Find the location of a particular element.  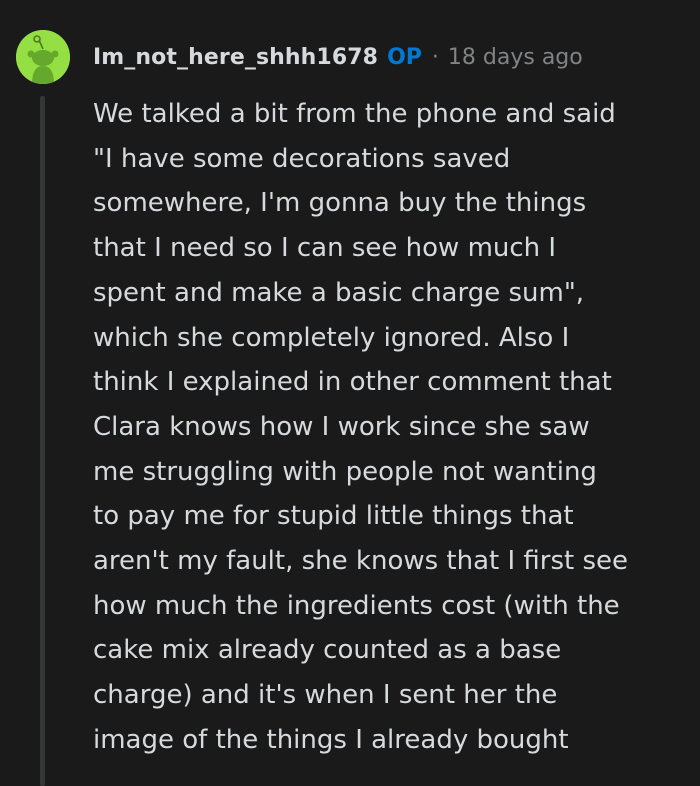

comment-body-line: how much the ingredients cost (with the is located at coordinates (356, 605).